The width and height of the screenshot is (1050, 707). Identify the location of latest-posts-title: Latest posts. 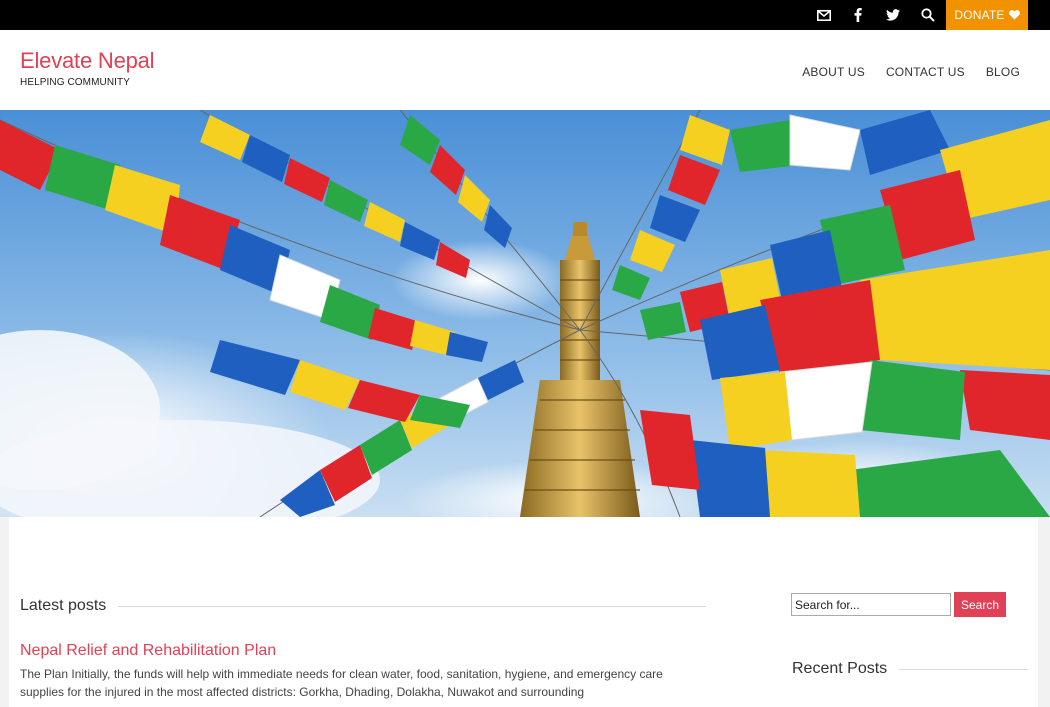
(63, 605).